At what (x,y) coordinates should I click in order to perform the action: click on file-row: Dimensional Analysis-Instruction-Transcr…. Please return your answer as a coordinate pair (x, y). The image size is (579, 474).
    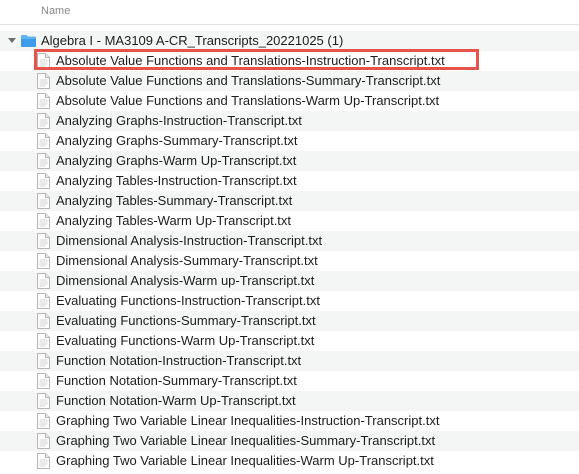
    Looking at the image, I should click on (289, 241).